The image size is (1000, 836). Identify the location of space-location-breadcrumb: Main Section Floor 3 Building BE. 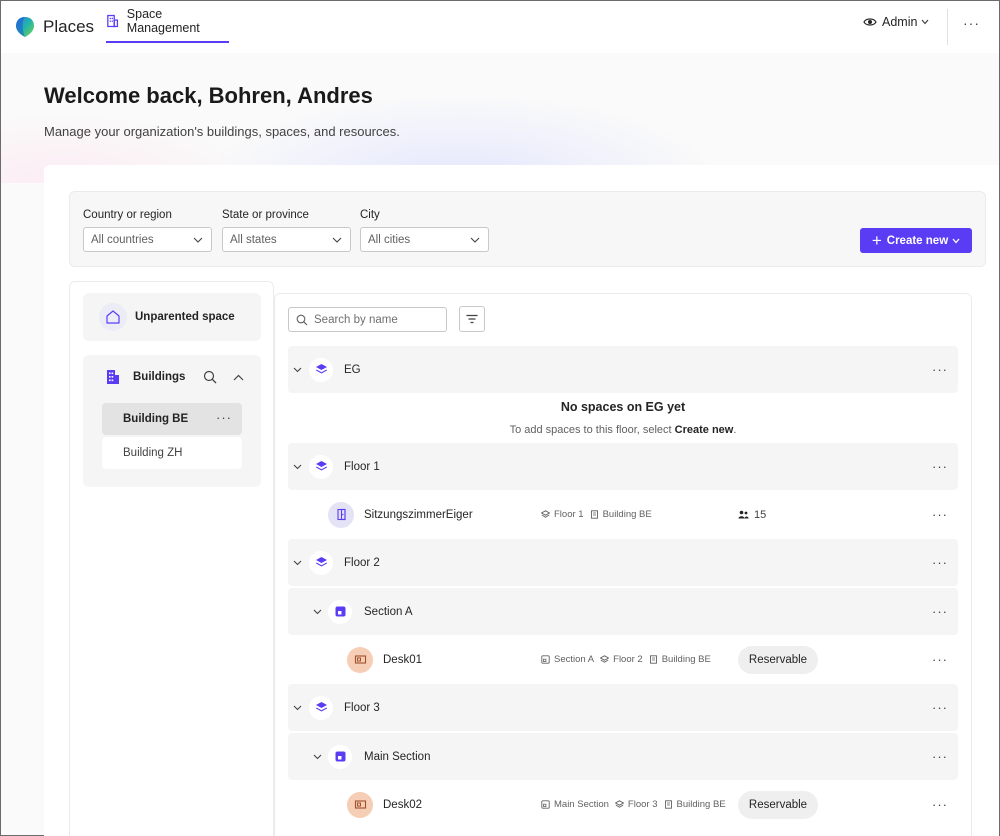
(636, 804).